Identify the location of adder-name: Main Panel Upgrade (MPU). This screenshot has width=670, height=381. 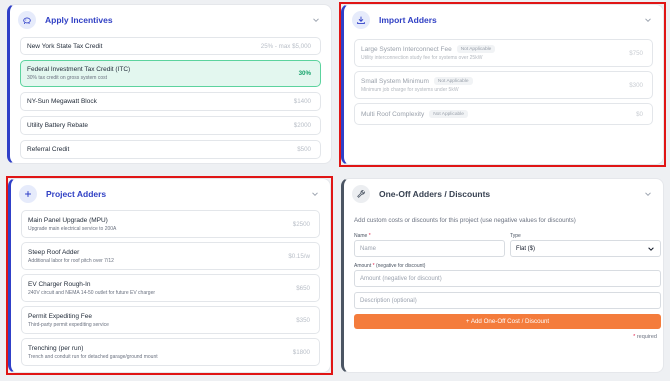
(68, 220).